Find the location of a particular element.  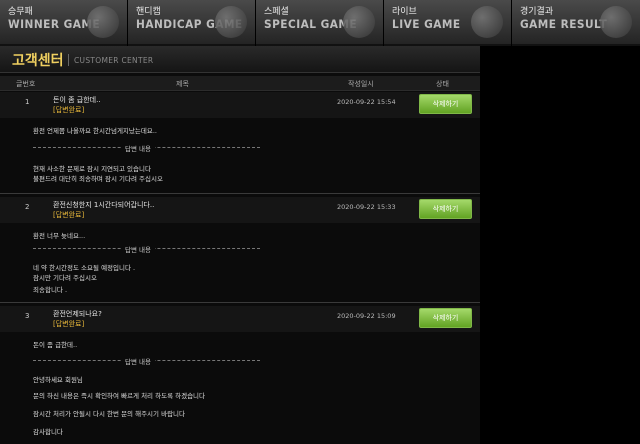

post-date: 2020-09-22 15:33 is located at coordinates (366, 207).